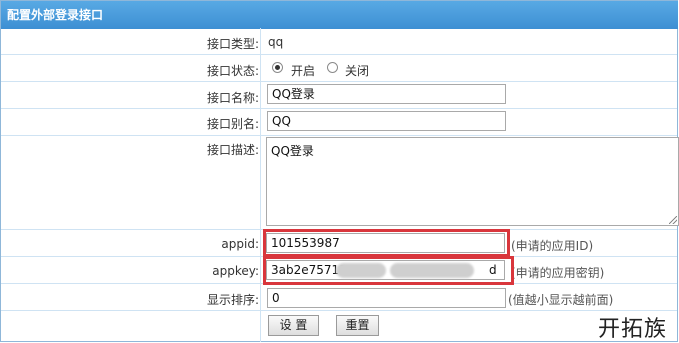 The height and width of the screenshot is (343, 679). Describe the element at coordinates (232, 300) in the screenshot. I see `order-label: 显示排序:` at that location.